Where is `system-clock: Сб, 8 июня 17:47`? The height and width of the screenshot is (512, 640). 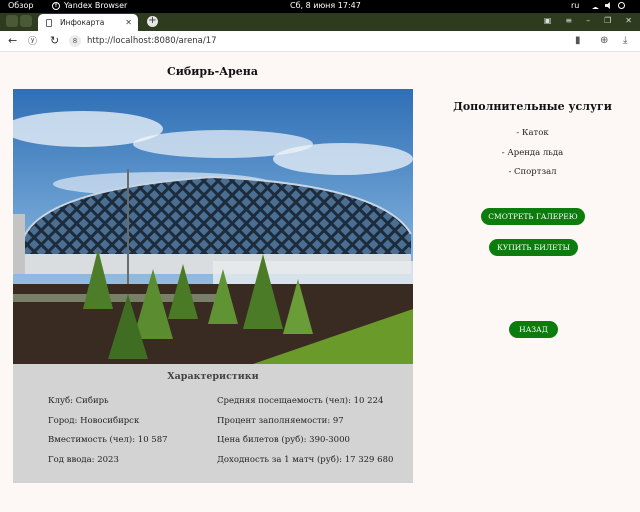
system-clock: Сб, 8 июня 17:47 is located at coordinates (325, 5).